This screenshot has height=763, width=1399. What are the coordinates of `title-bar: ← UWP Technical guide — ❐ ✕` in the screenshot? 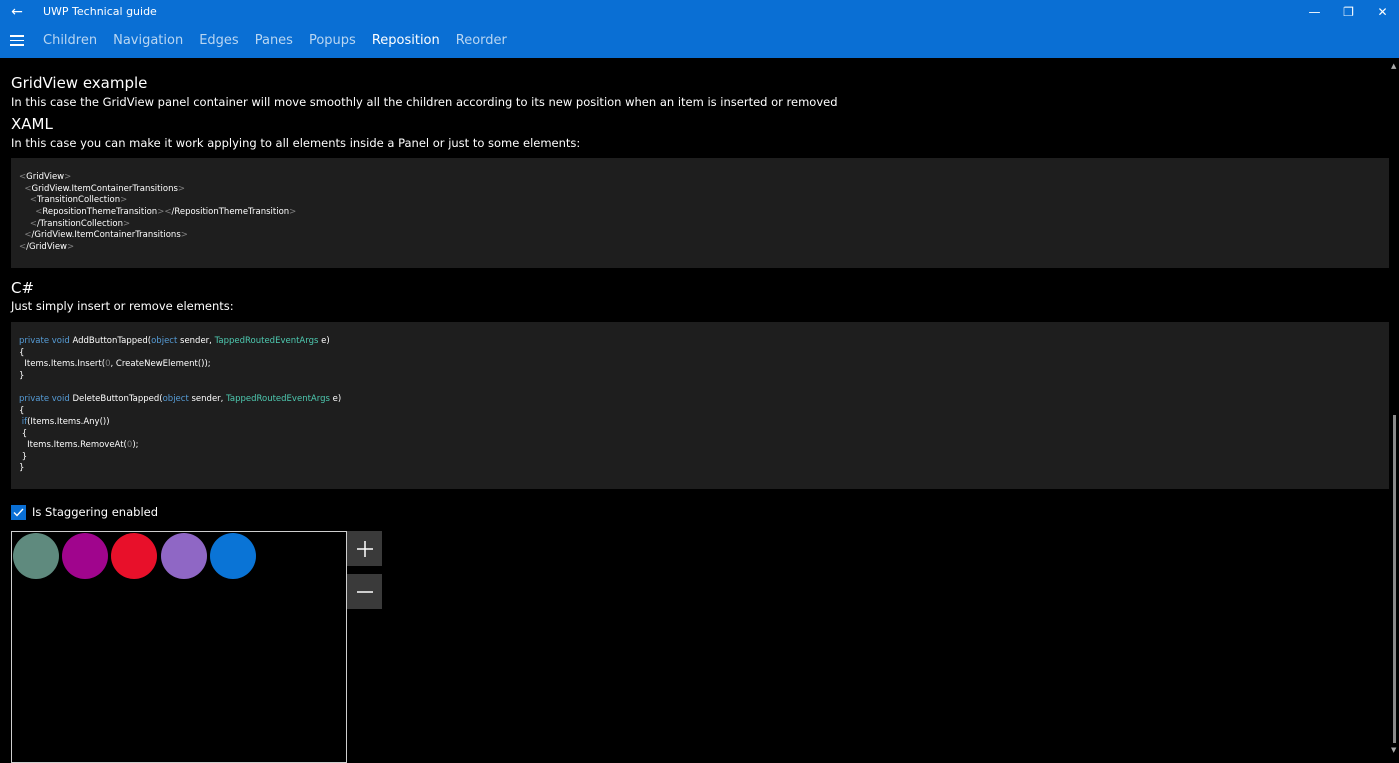 It's located at (699, 12).